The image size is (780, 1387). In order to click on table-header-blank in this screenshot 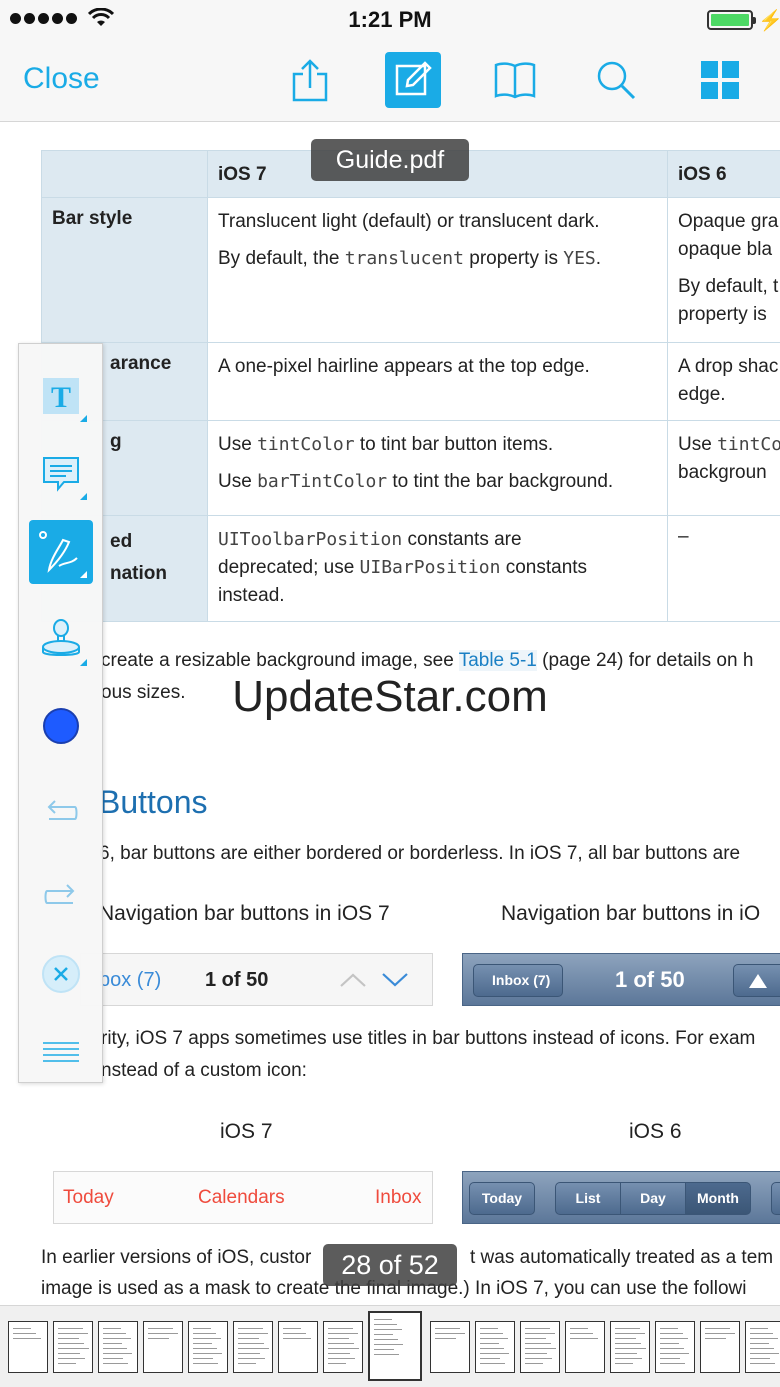, I will do `click(124, 174)`.